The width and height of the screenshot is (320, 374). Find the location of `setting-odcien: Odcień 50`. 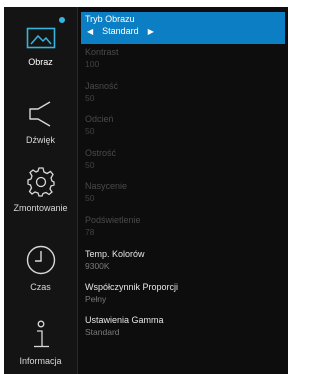

setting-odcien: Odcień 50 is located at coordinates (183, 125).